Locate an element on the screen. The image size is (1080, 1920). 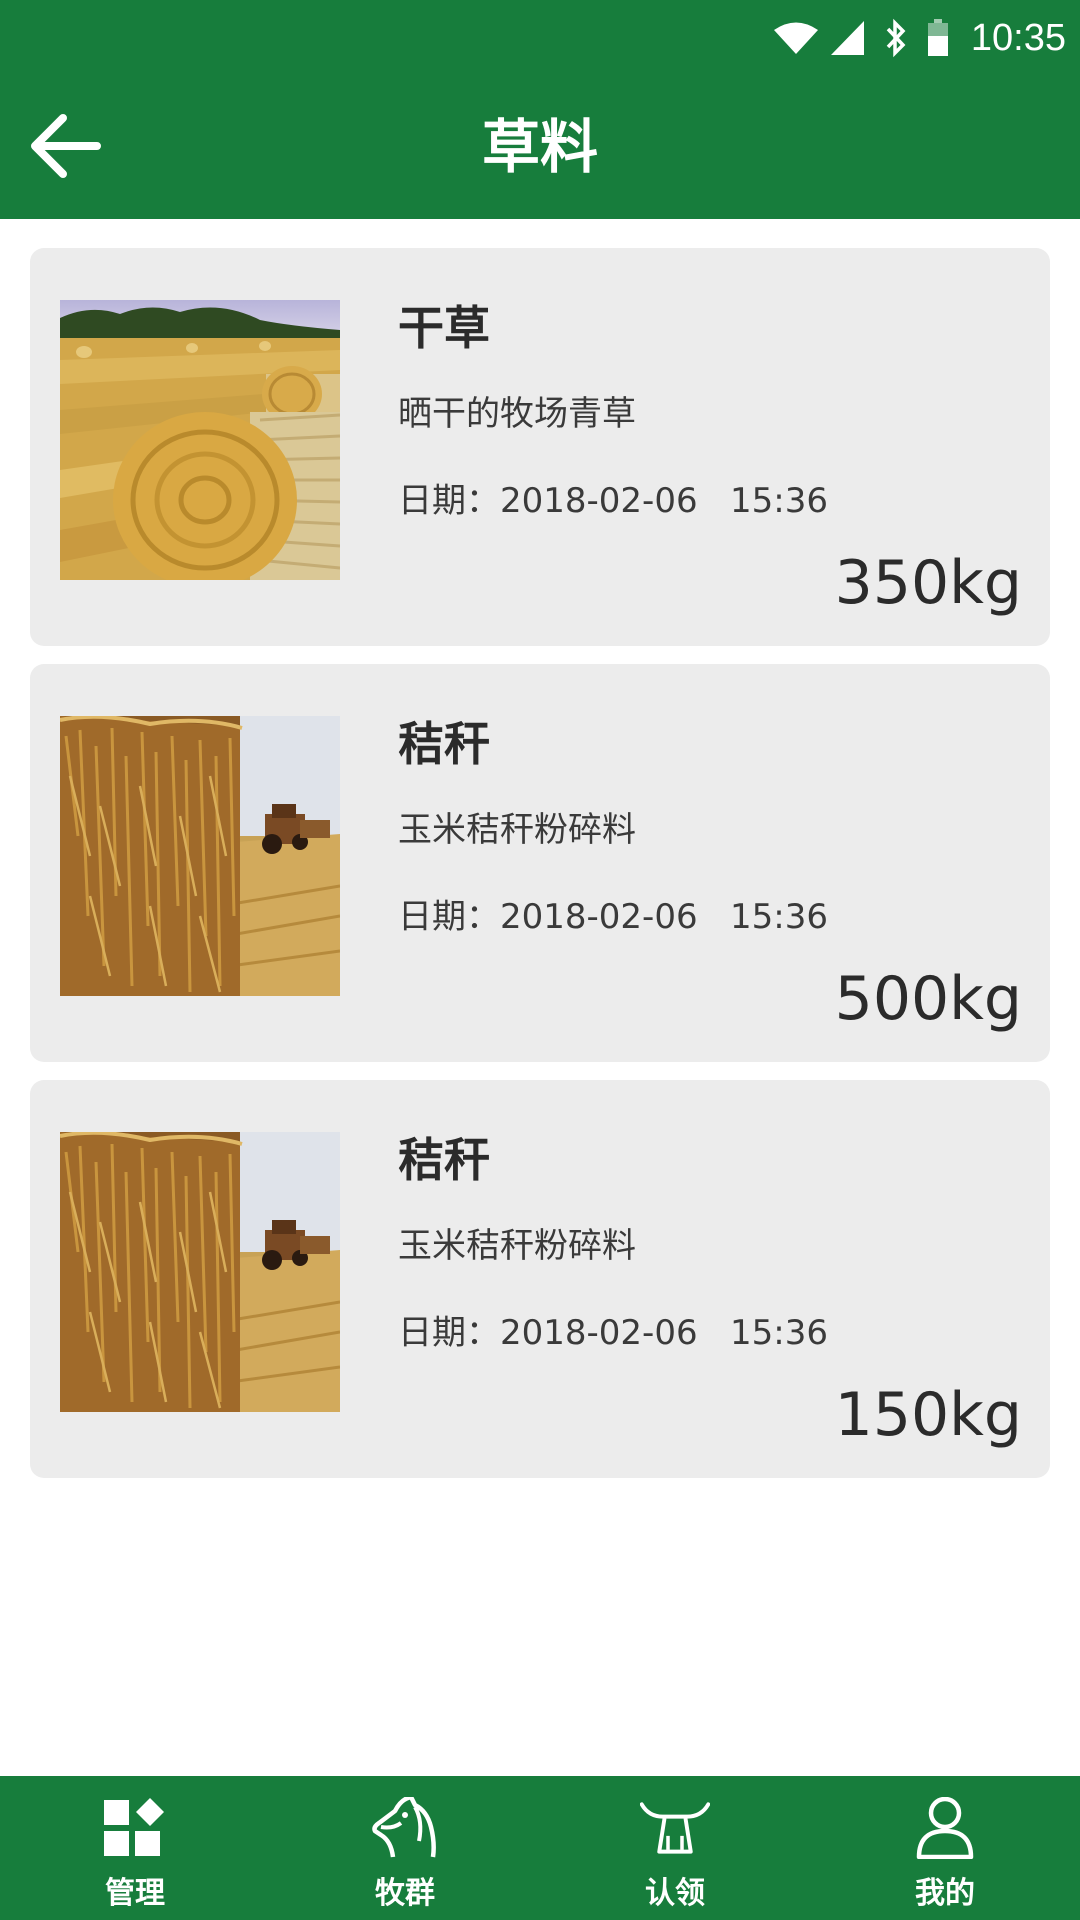
page-title: 草料 is located at coordinates (539, 147).